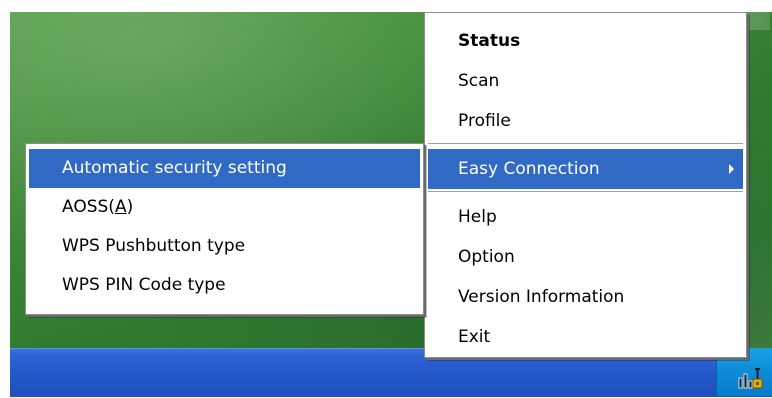 This screenshot has width=772, height=398. I want to click on submenu-item-aoss-prefix: AOSS(, so click(88, 207).